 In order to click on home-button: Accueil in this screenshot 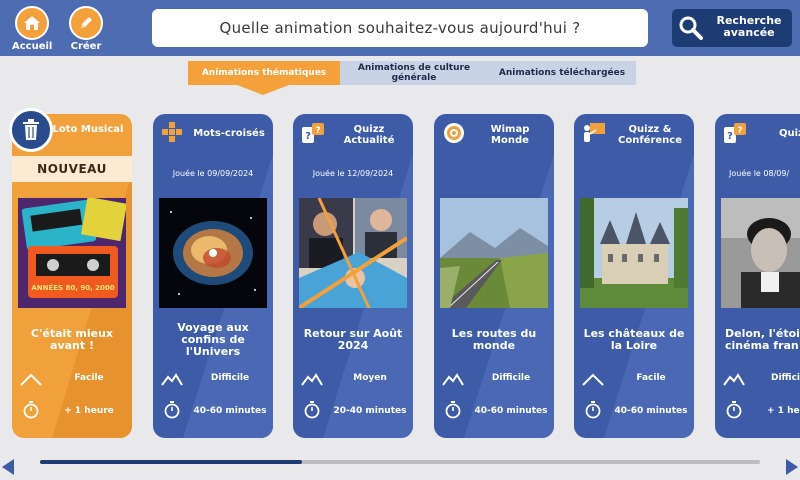, I will do `click(32, 29)`.